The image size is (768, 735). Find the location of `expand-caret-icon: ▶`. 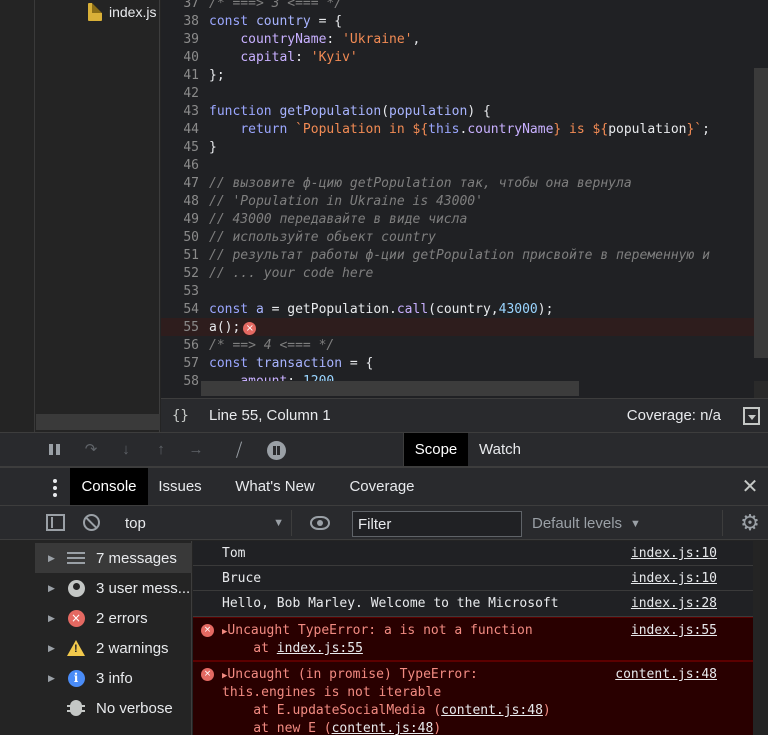

expand-caret-icon: ▶ is located at coordinates (51, 587).